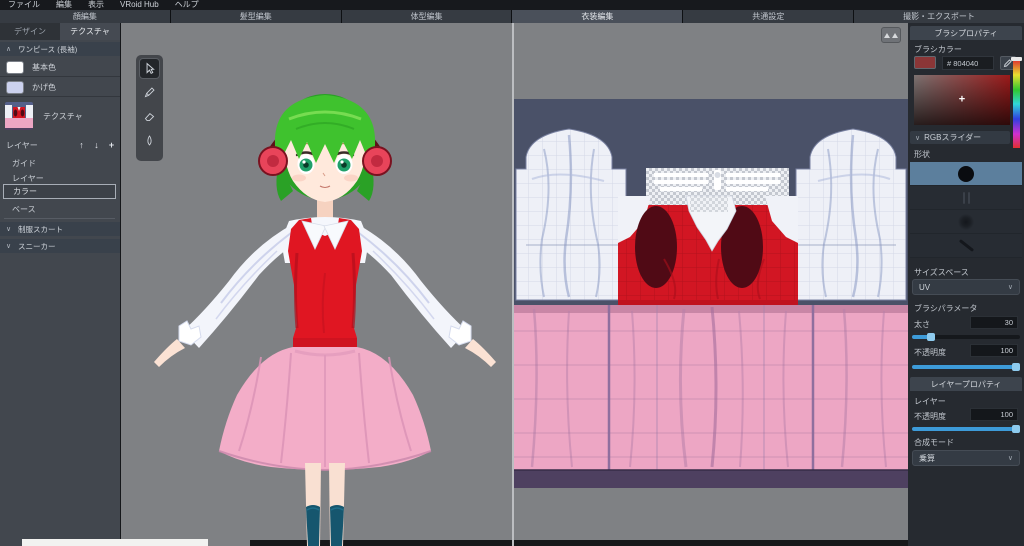  What do you see at coordinates (994, 414) in the screenshot?
I see `layer-opacity-value-field: 100` at bounding box center [994, 414].